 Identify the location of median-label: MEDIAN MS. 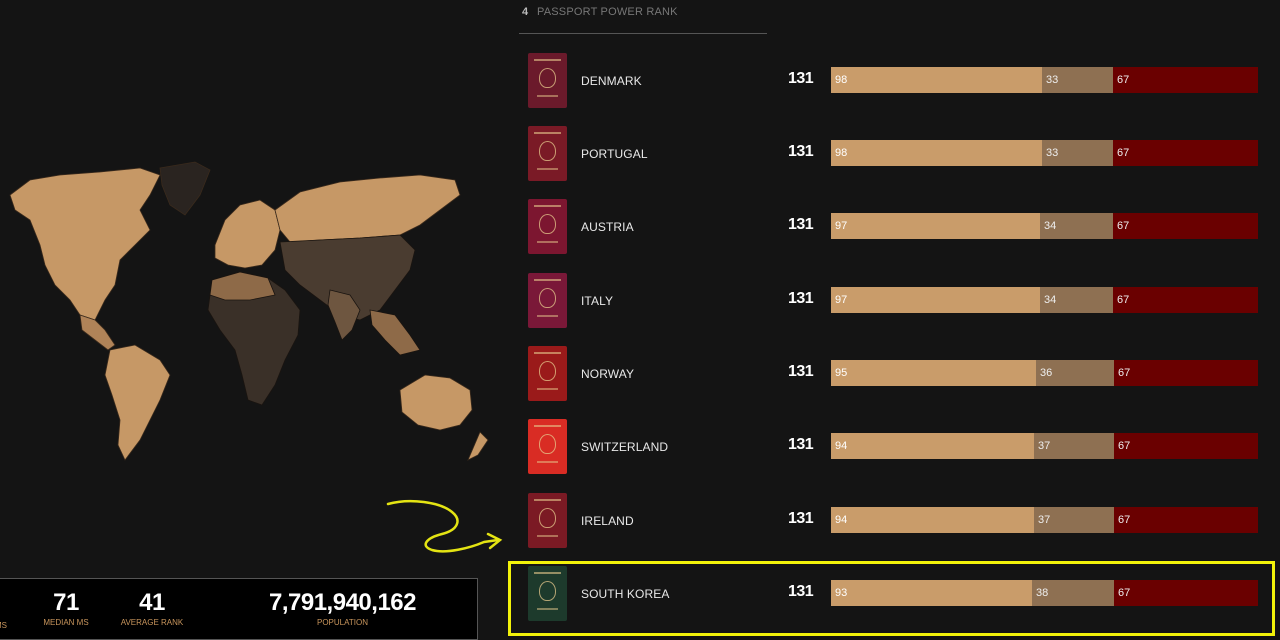
(66, 622).